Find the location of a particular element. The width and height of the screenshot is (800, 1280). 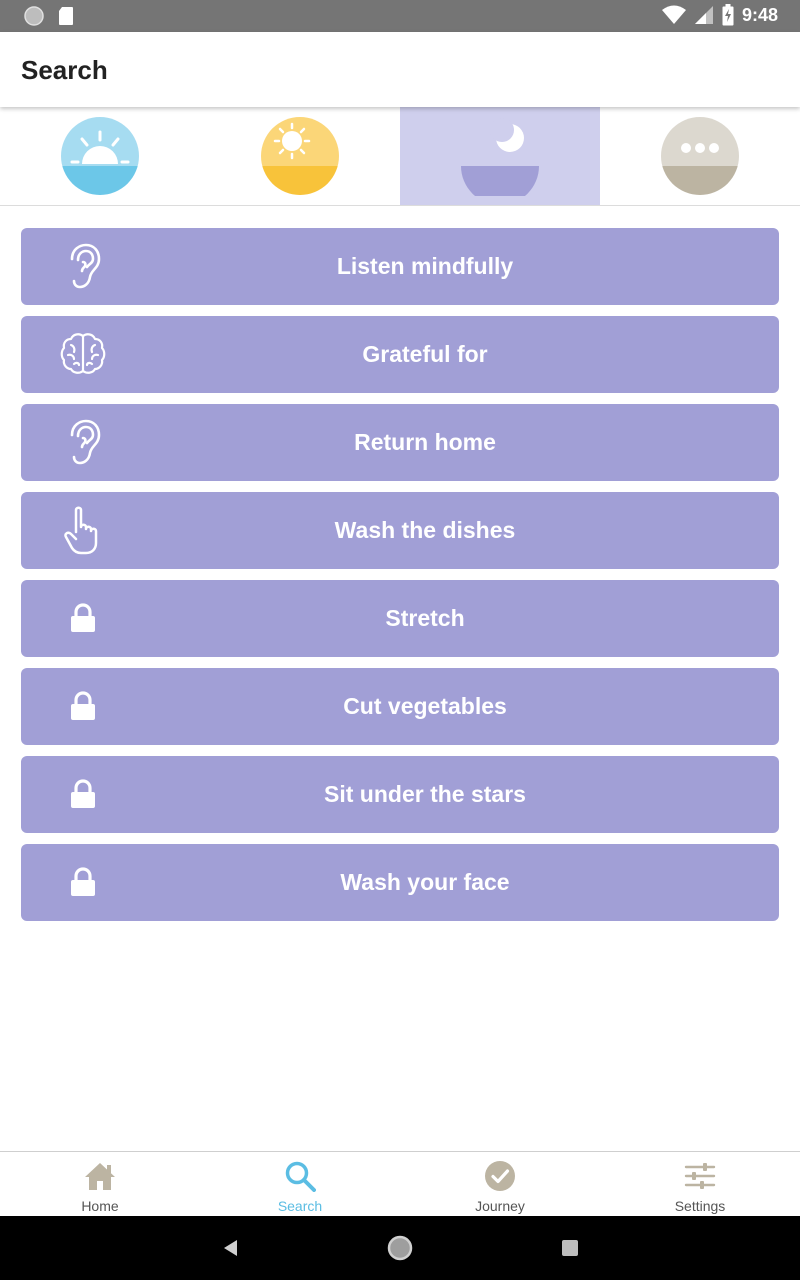

back-button is located at coordinates (230, 1248).